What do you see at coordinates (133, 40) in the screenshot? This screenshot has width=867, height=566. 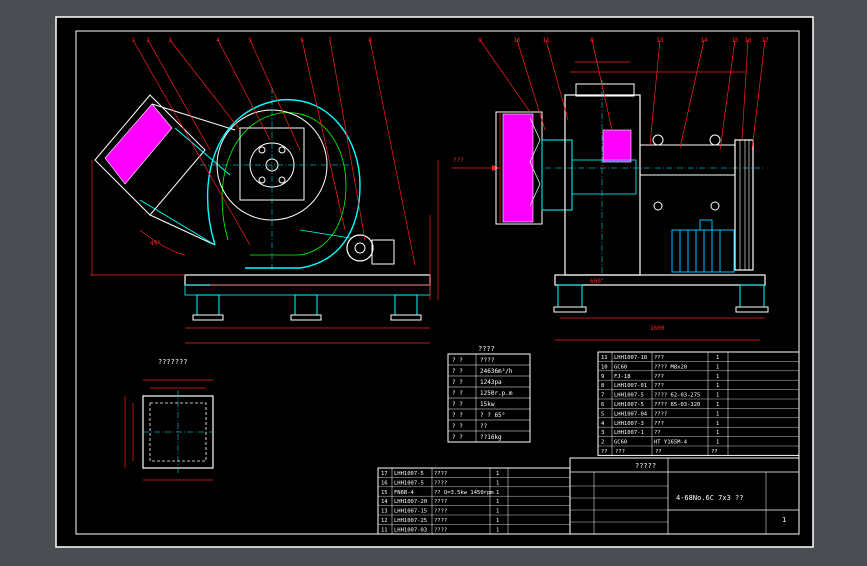 I see `balloon-label: 1` at bounding box center [133, 40].